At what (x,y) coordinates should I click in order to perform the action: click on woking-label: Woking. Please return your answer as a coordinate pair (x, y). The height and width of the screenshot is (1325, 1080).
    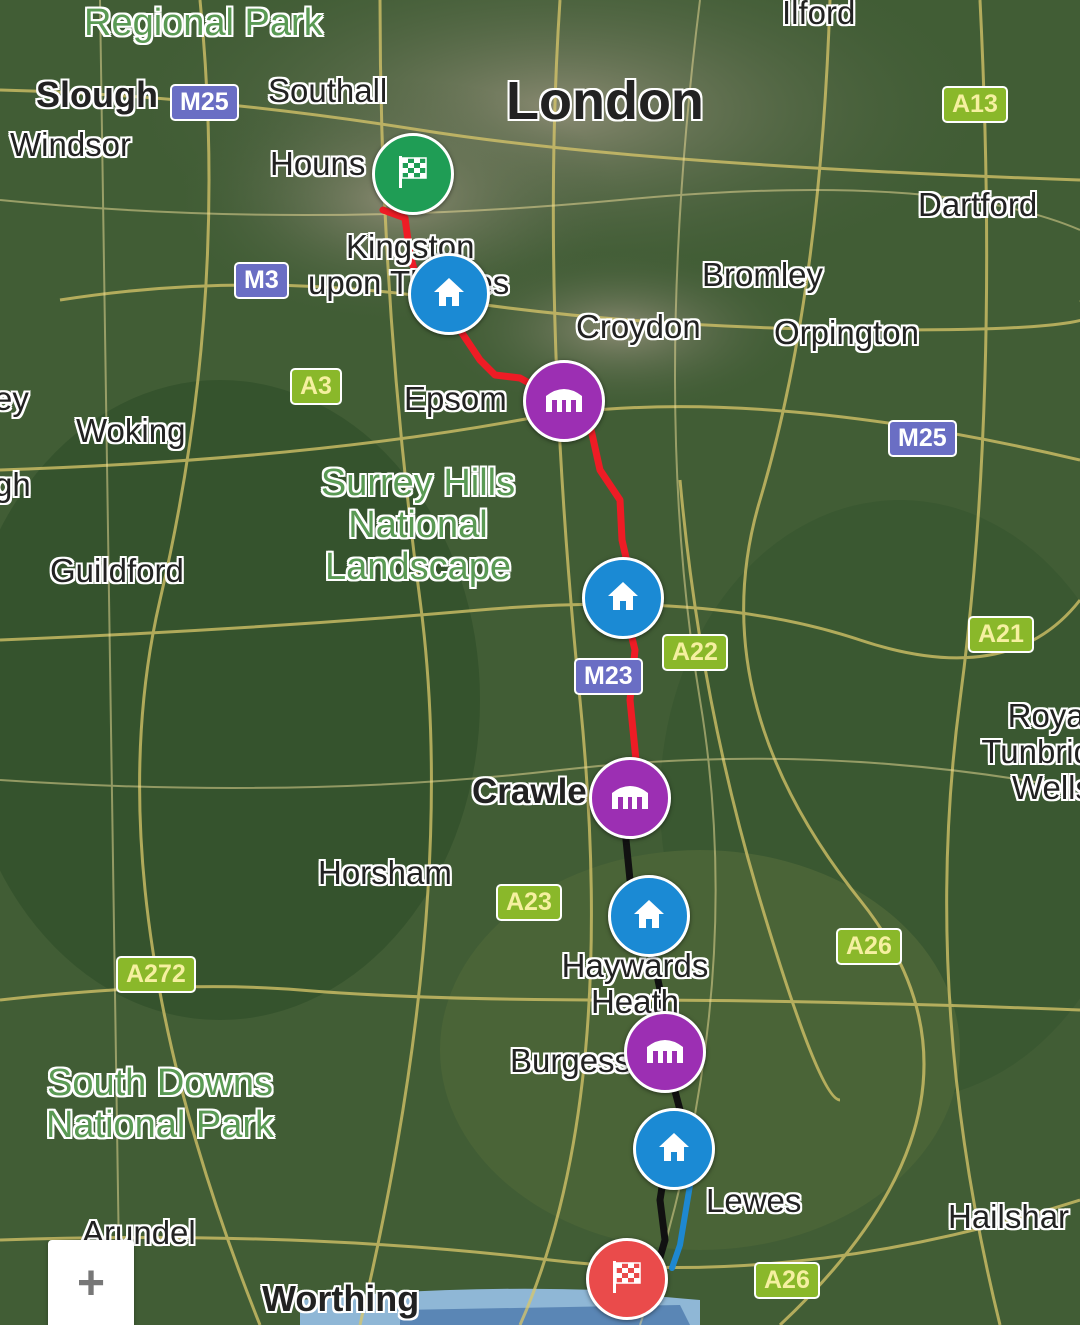
    Looking at the image, I should click on (131, 430).